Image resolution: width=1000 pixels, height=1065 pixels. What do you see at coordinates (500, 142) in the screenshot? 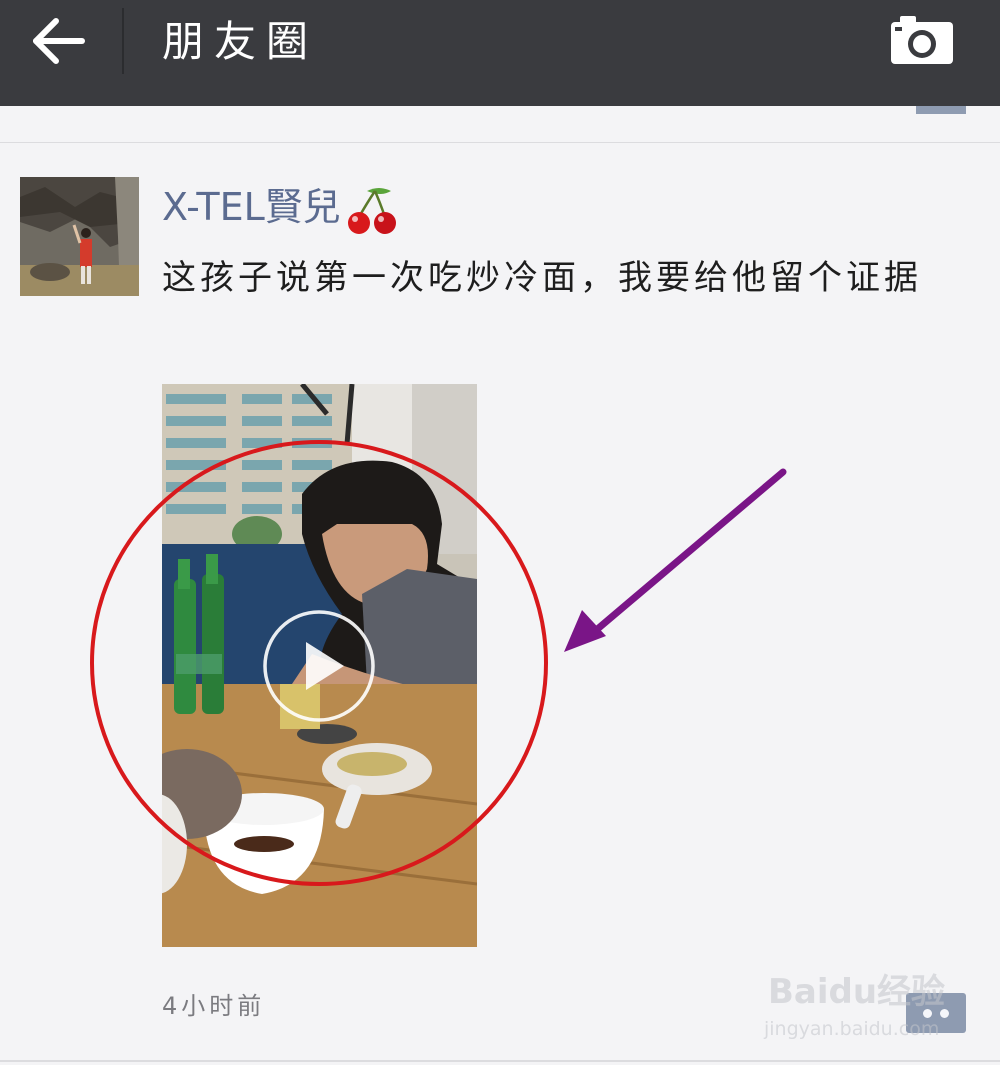
I see `divider` at bounding box center [500, 142].